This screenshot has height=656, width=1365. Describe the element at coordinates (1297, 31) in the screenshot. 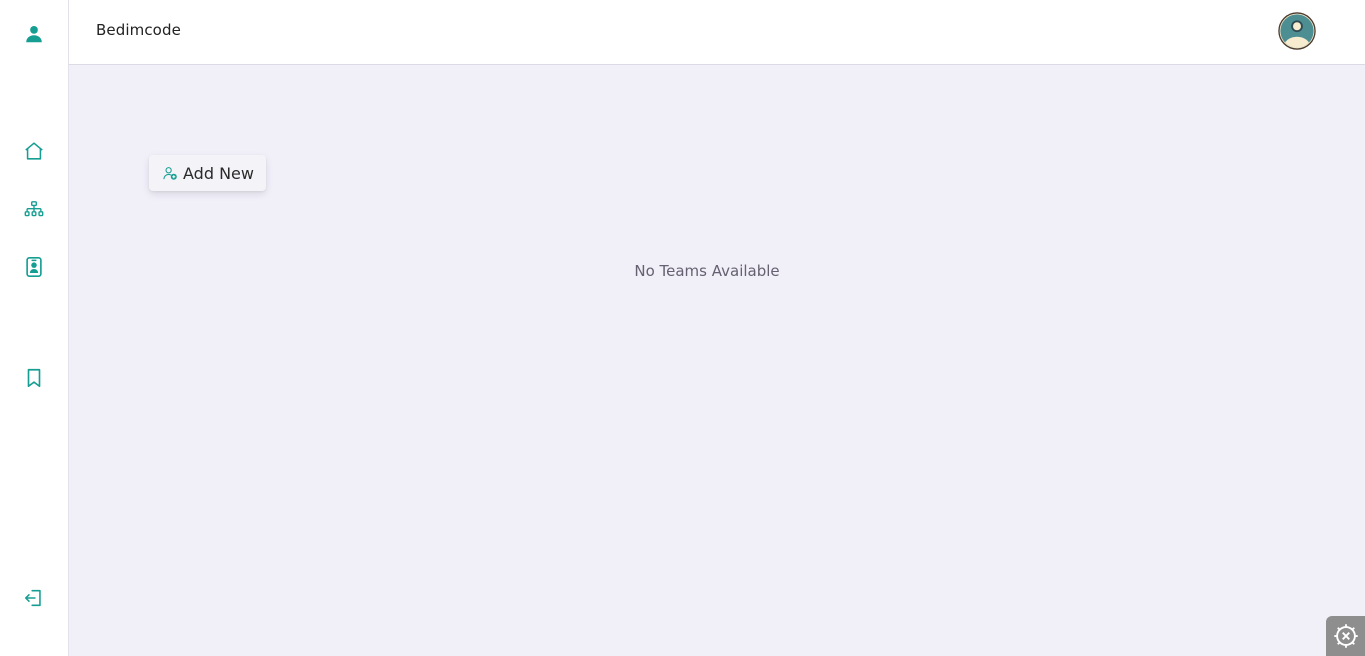

I see `user-avatar-icon` at that location.